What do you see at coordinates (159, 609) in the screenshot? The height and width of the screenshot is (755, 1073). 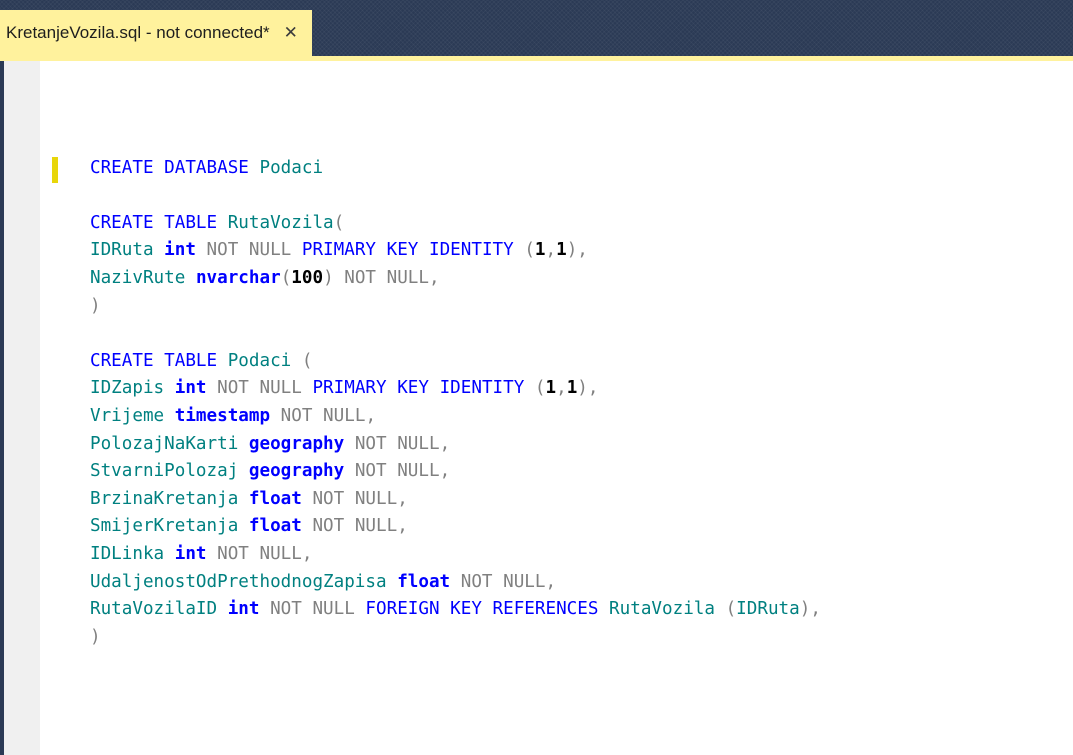 I see `code-token: RutaVozilaID` at bounding box center [159, 609].